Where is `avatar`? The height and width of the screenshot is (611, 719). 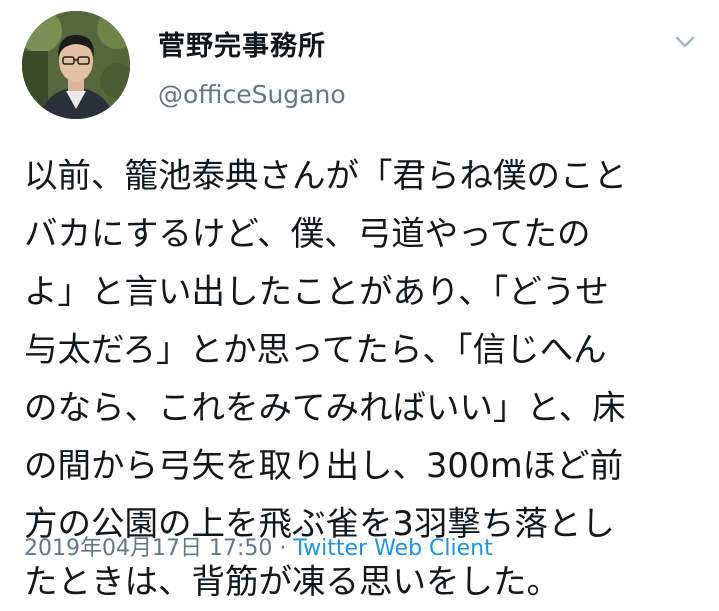
avatar is located at coordinates (76, 65).